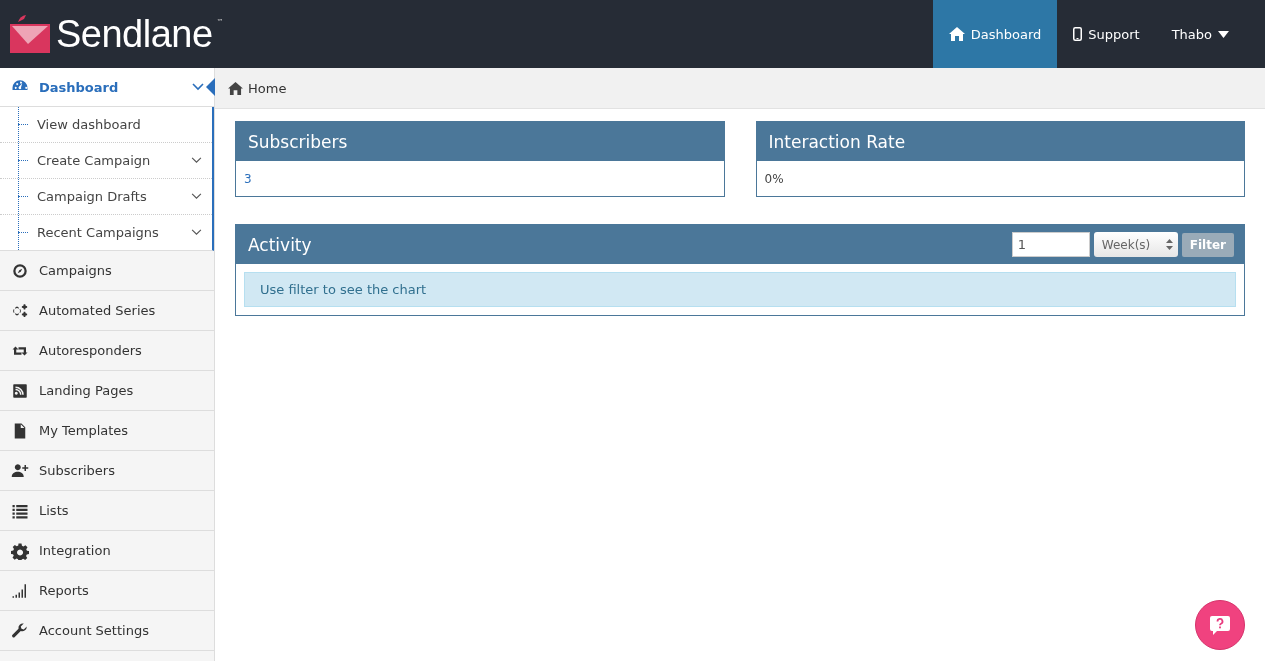 This screenshot has width=1265, height=661. I want to click on sidebar-item: Automated Series, so click(107, 311).